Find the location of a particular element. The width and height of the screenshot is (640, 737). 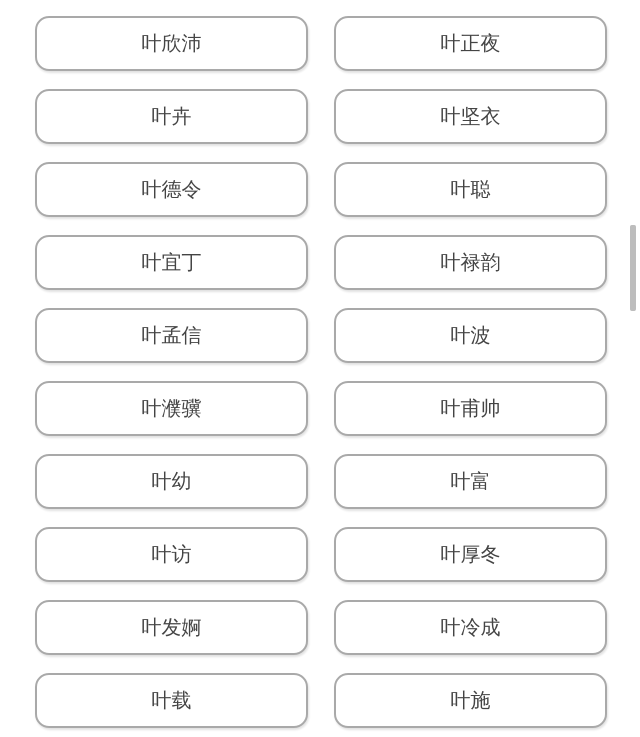

name-button: 叶波 is located at coordinates (470, 335).